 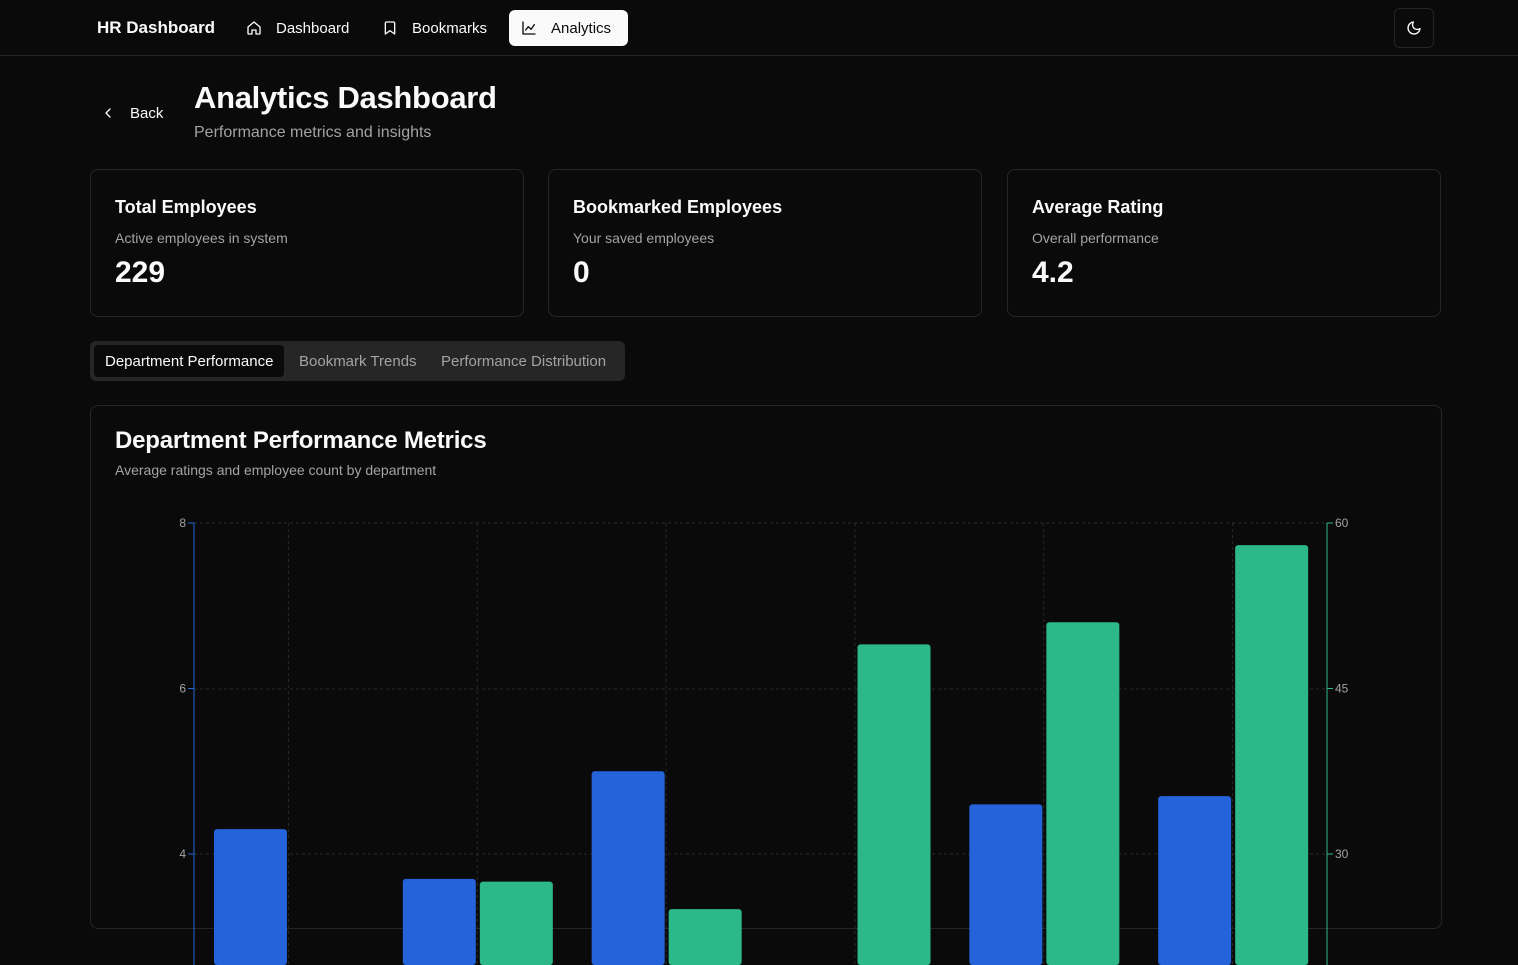 I want to click on y-right-tick-label: 30, so click(x=1342, y=854).